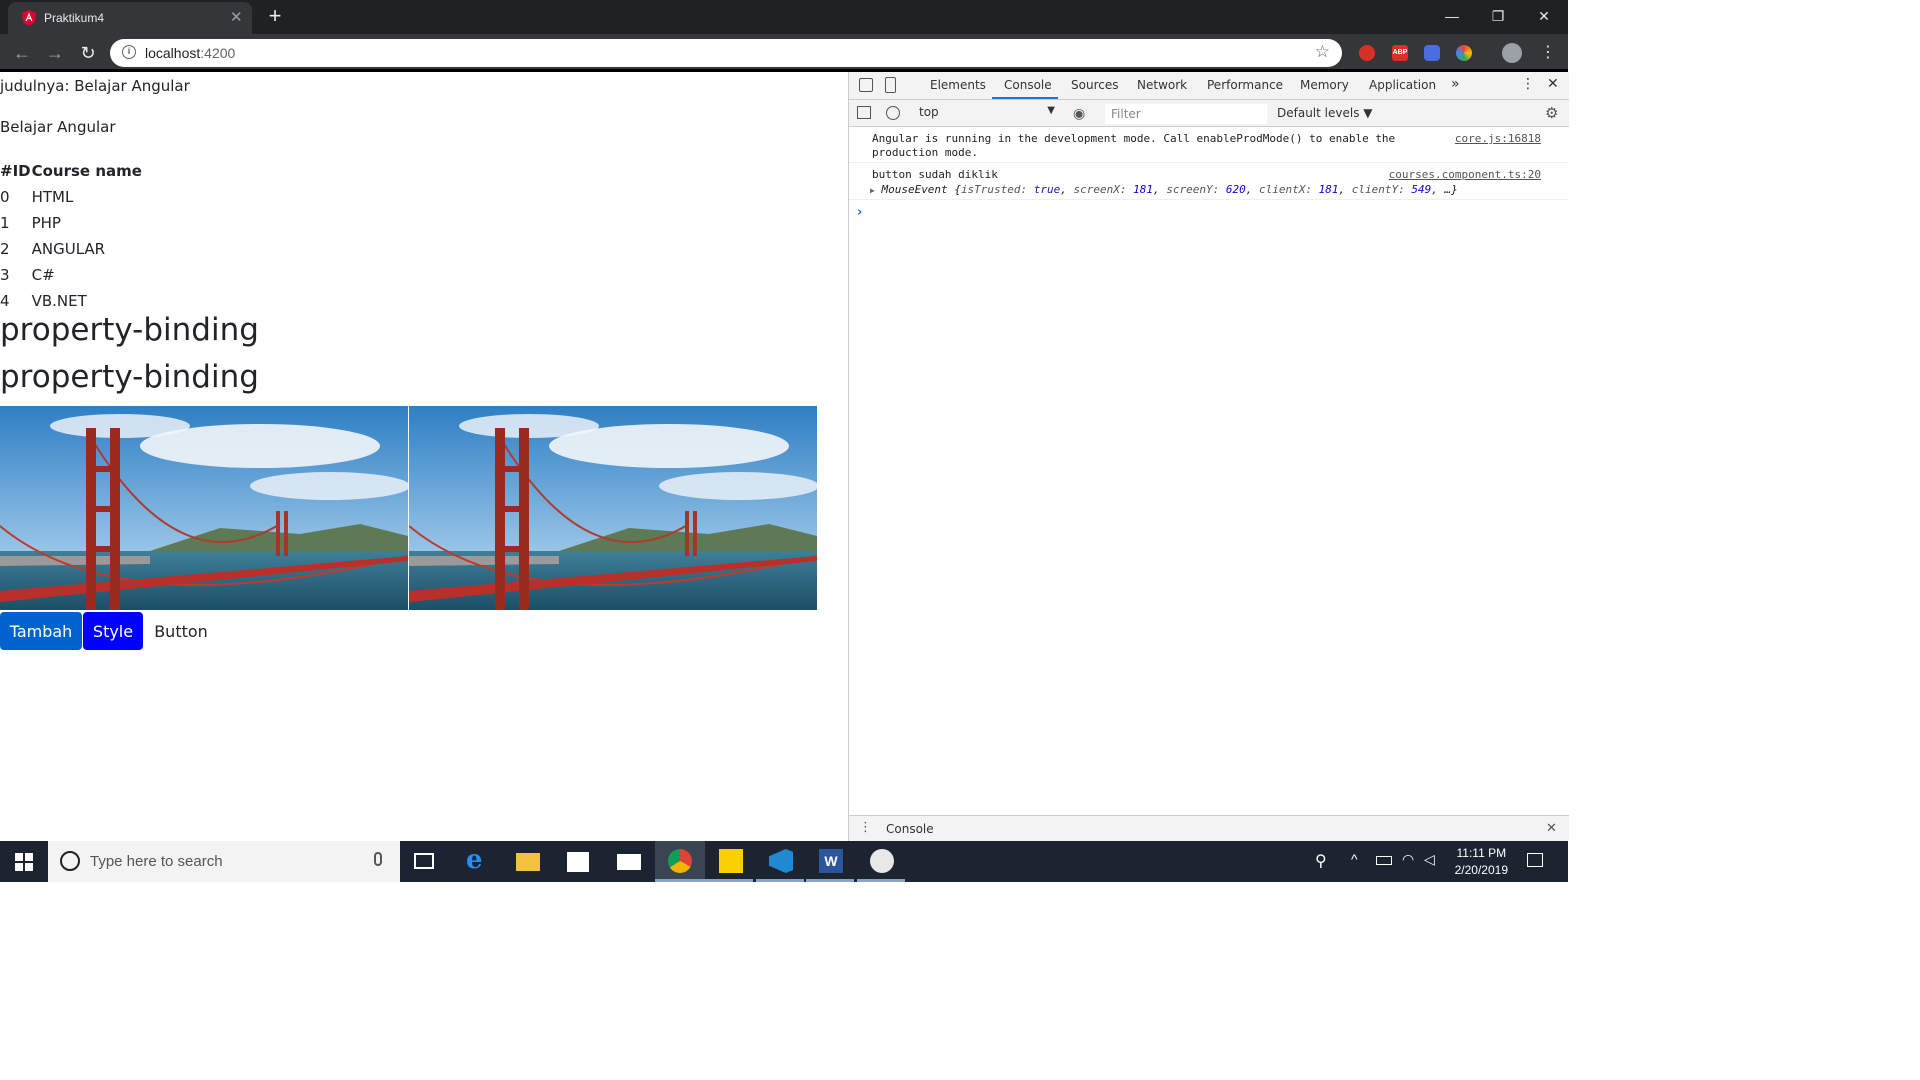 This screenshot has height=1080, width=1920. I want to click on expand-arrow-icon: ▶, so click(872, 190).